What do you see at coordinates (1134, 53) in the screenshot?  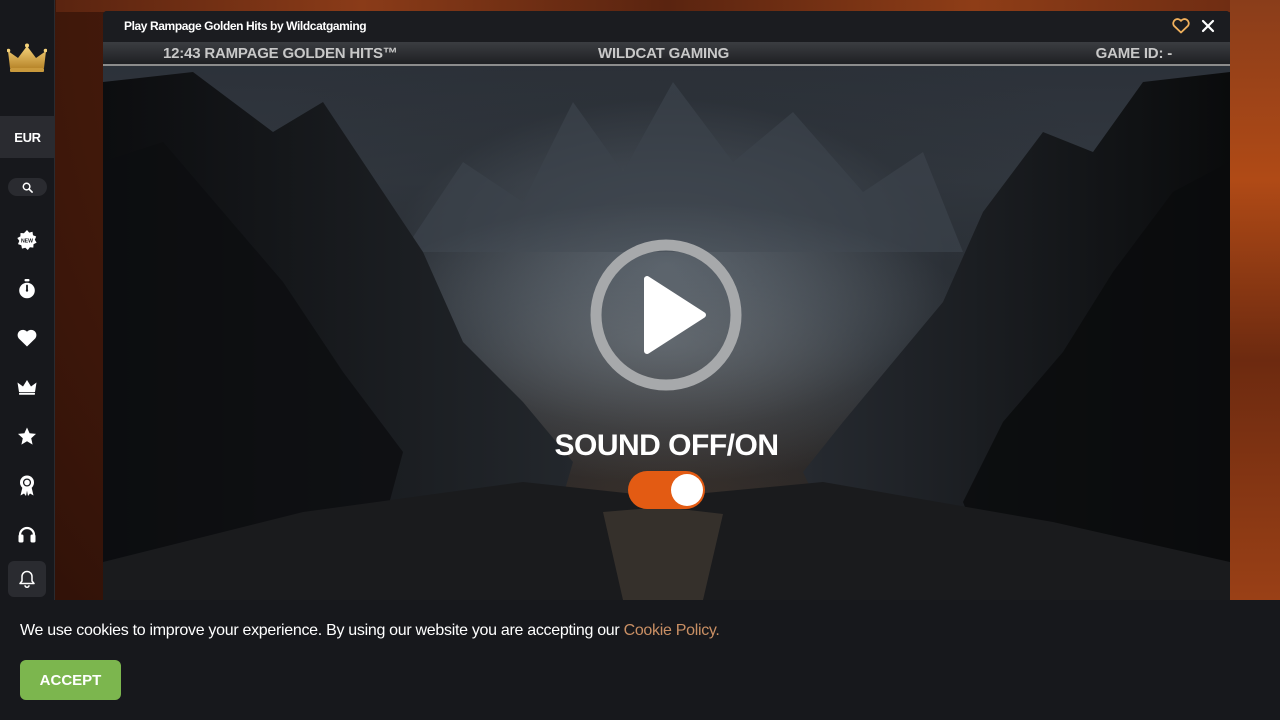 I see `game-id: GAME ID: -` at bounding box center [1134, 53].